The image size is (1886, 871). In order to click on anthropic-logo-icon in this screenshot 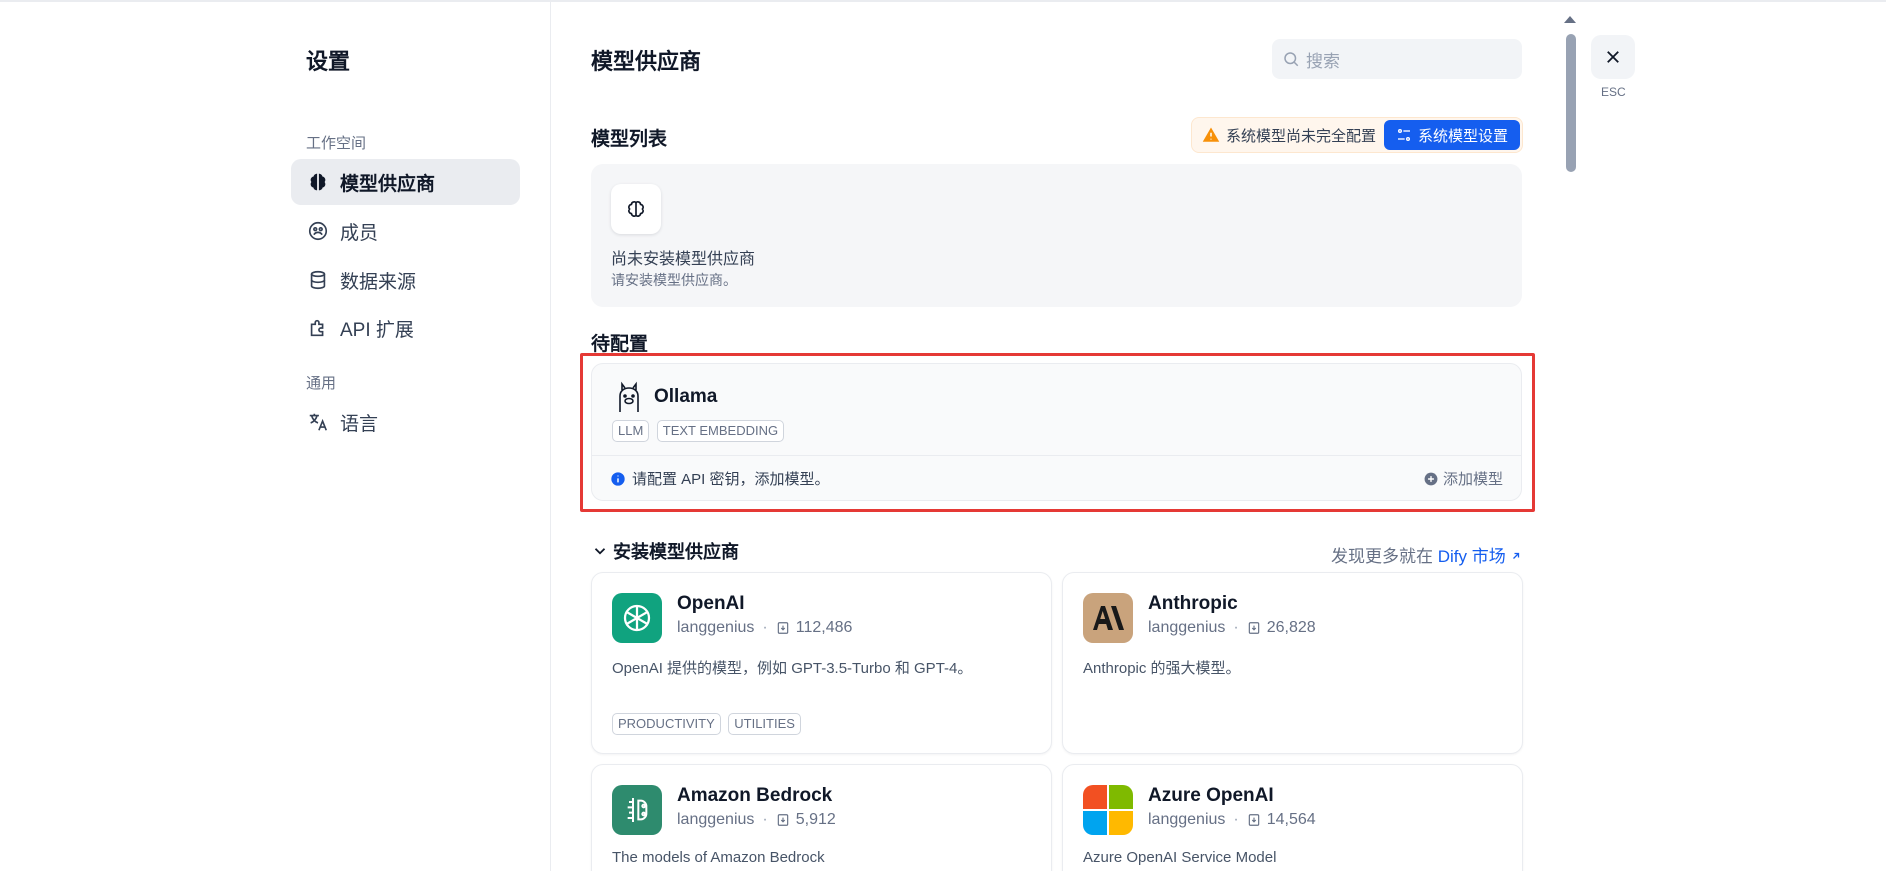, I will do `click(1108, 618)`.